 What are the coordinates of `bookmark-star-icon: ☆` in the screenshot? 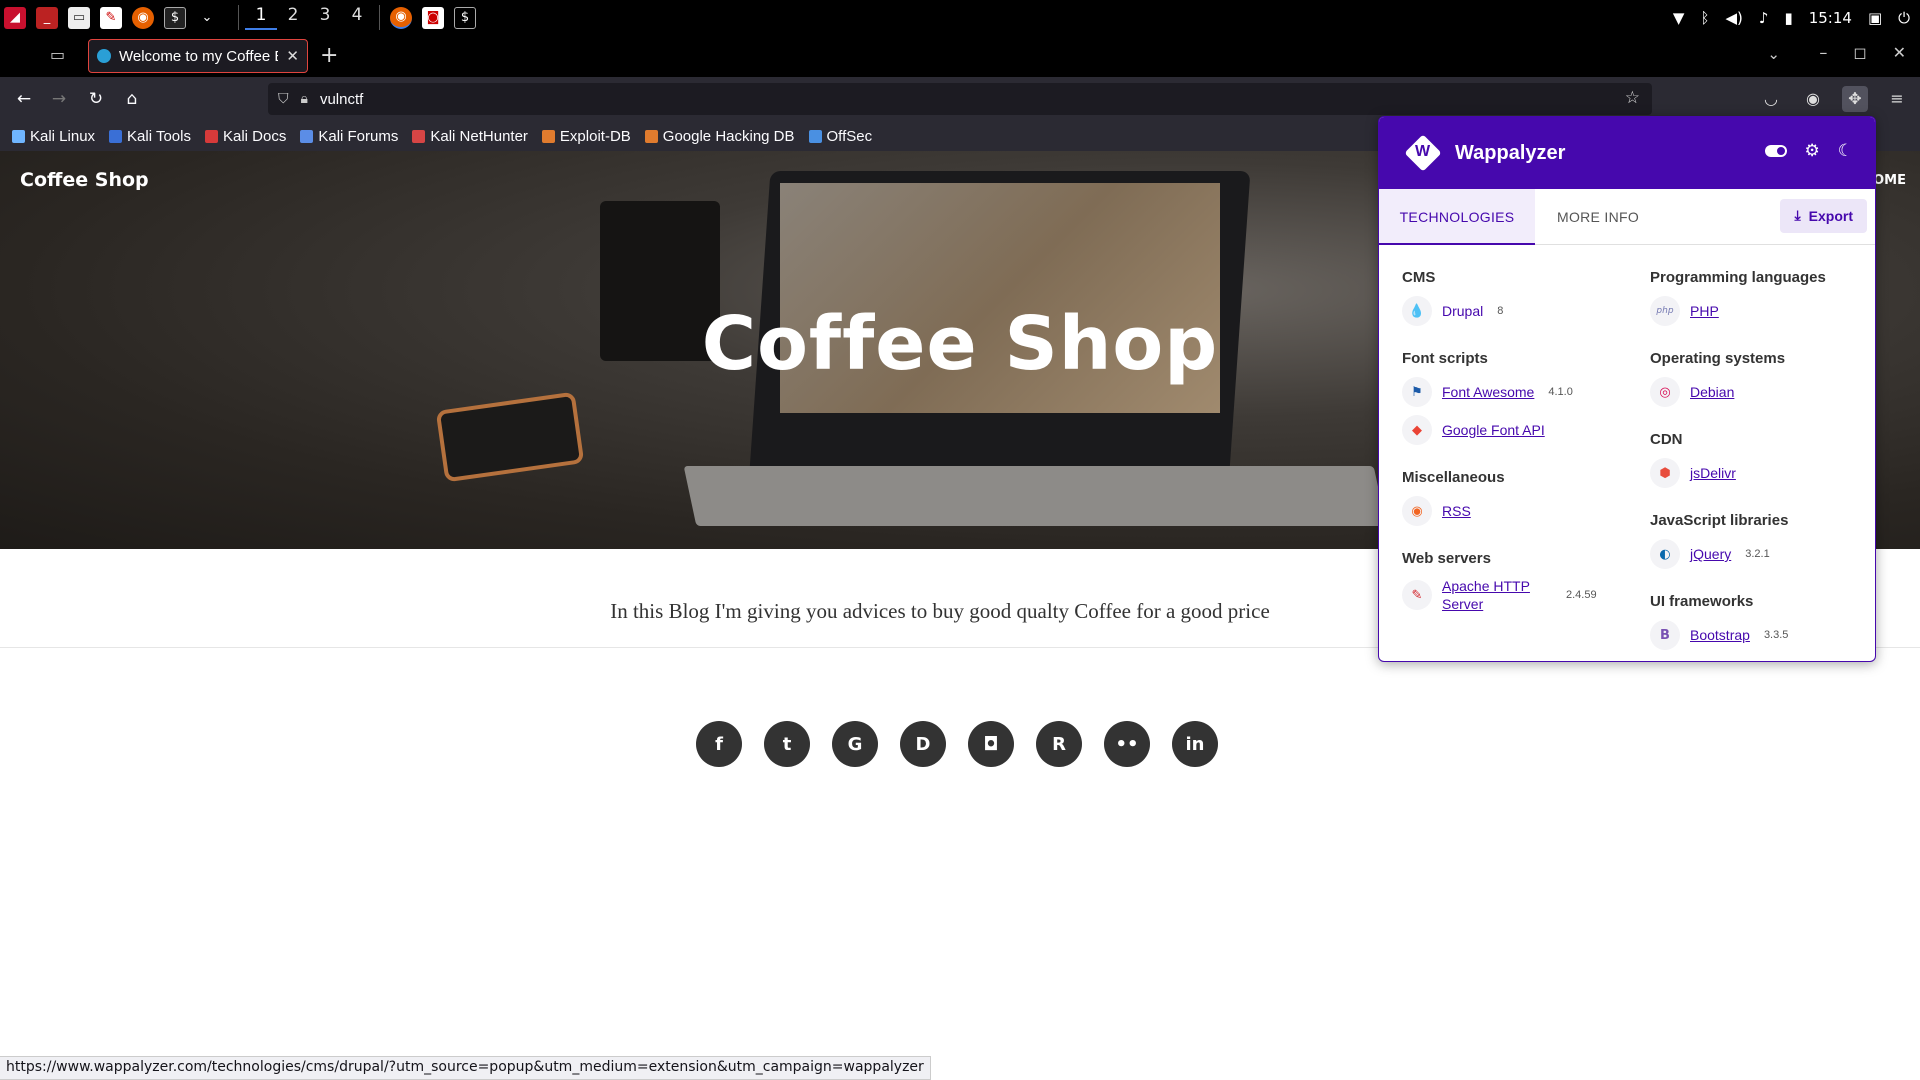 It's located at (1632, 98).